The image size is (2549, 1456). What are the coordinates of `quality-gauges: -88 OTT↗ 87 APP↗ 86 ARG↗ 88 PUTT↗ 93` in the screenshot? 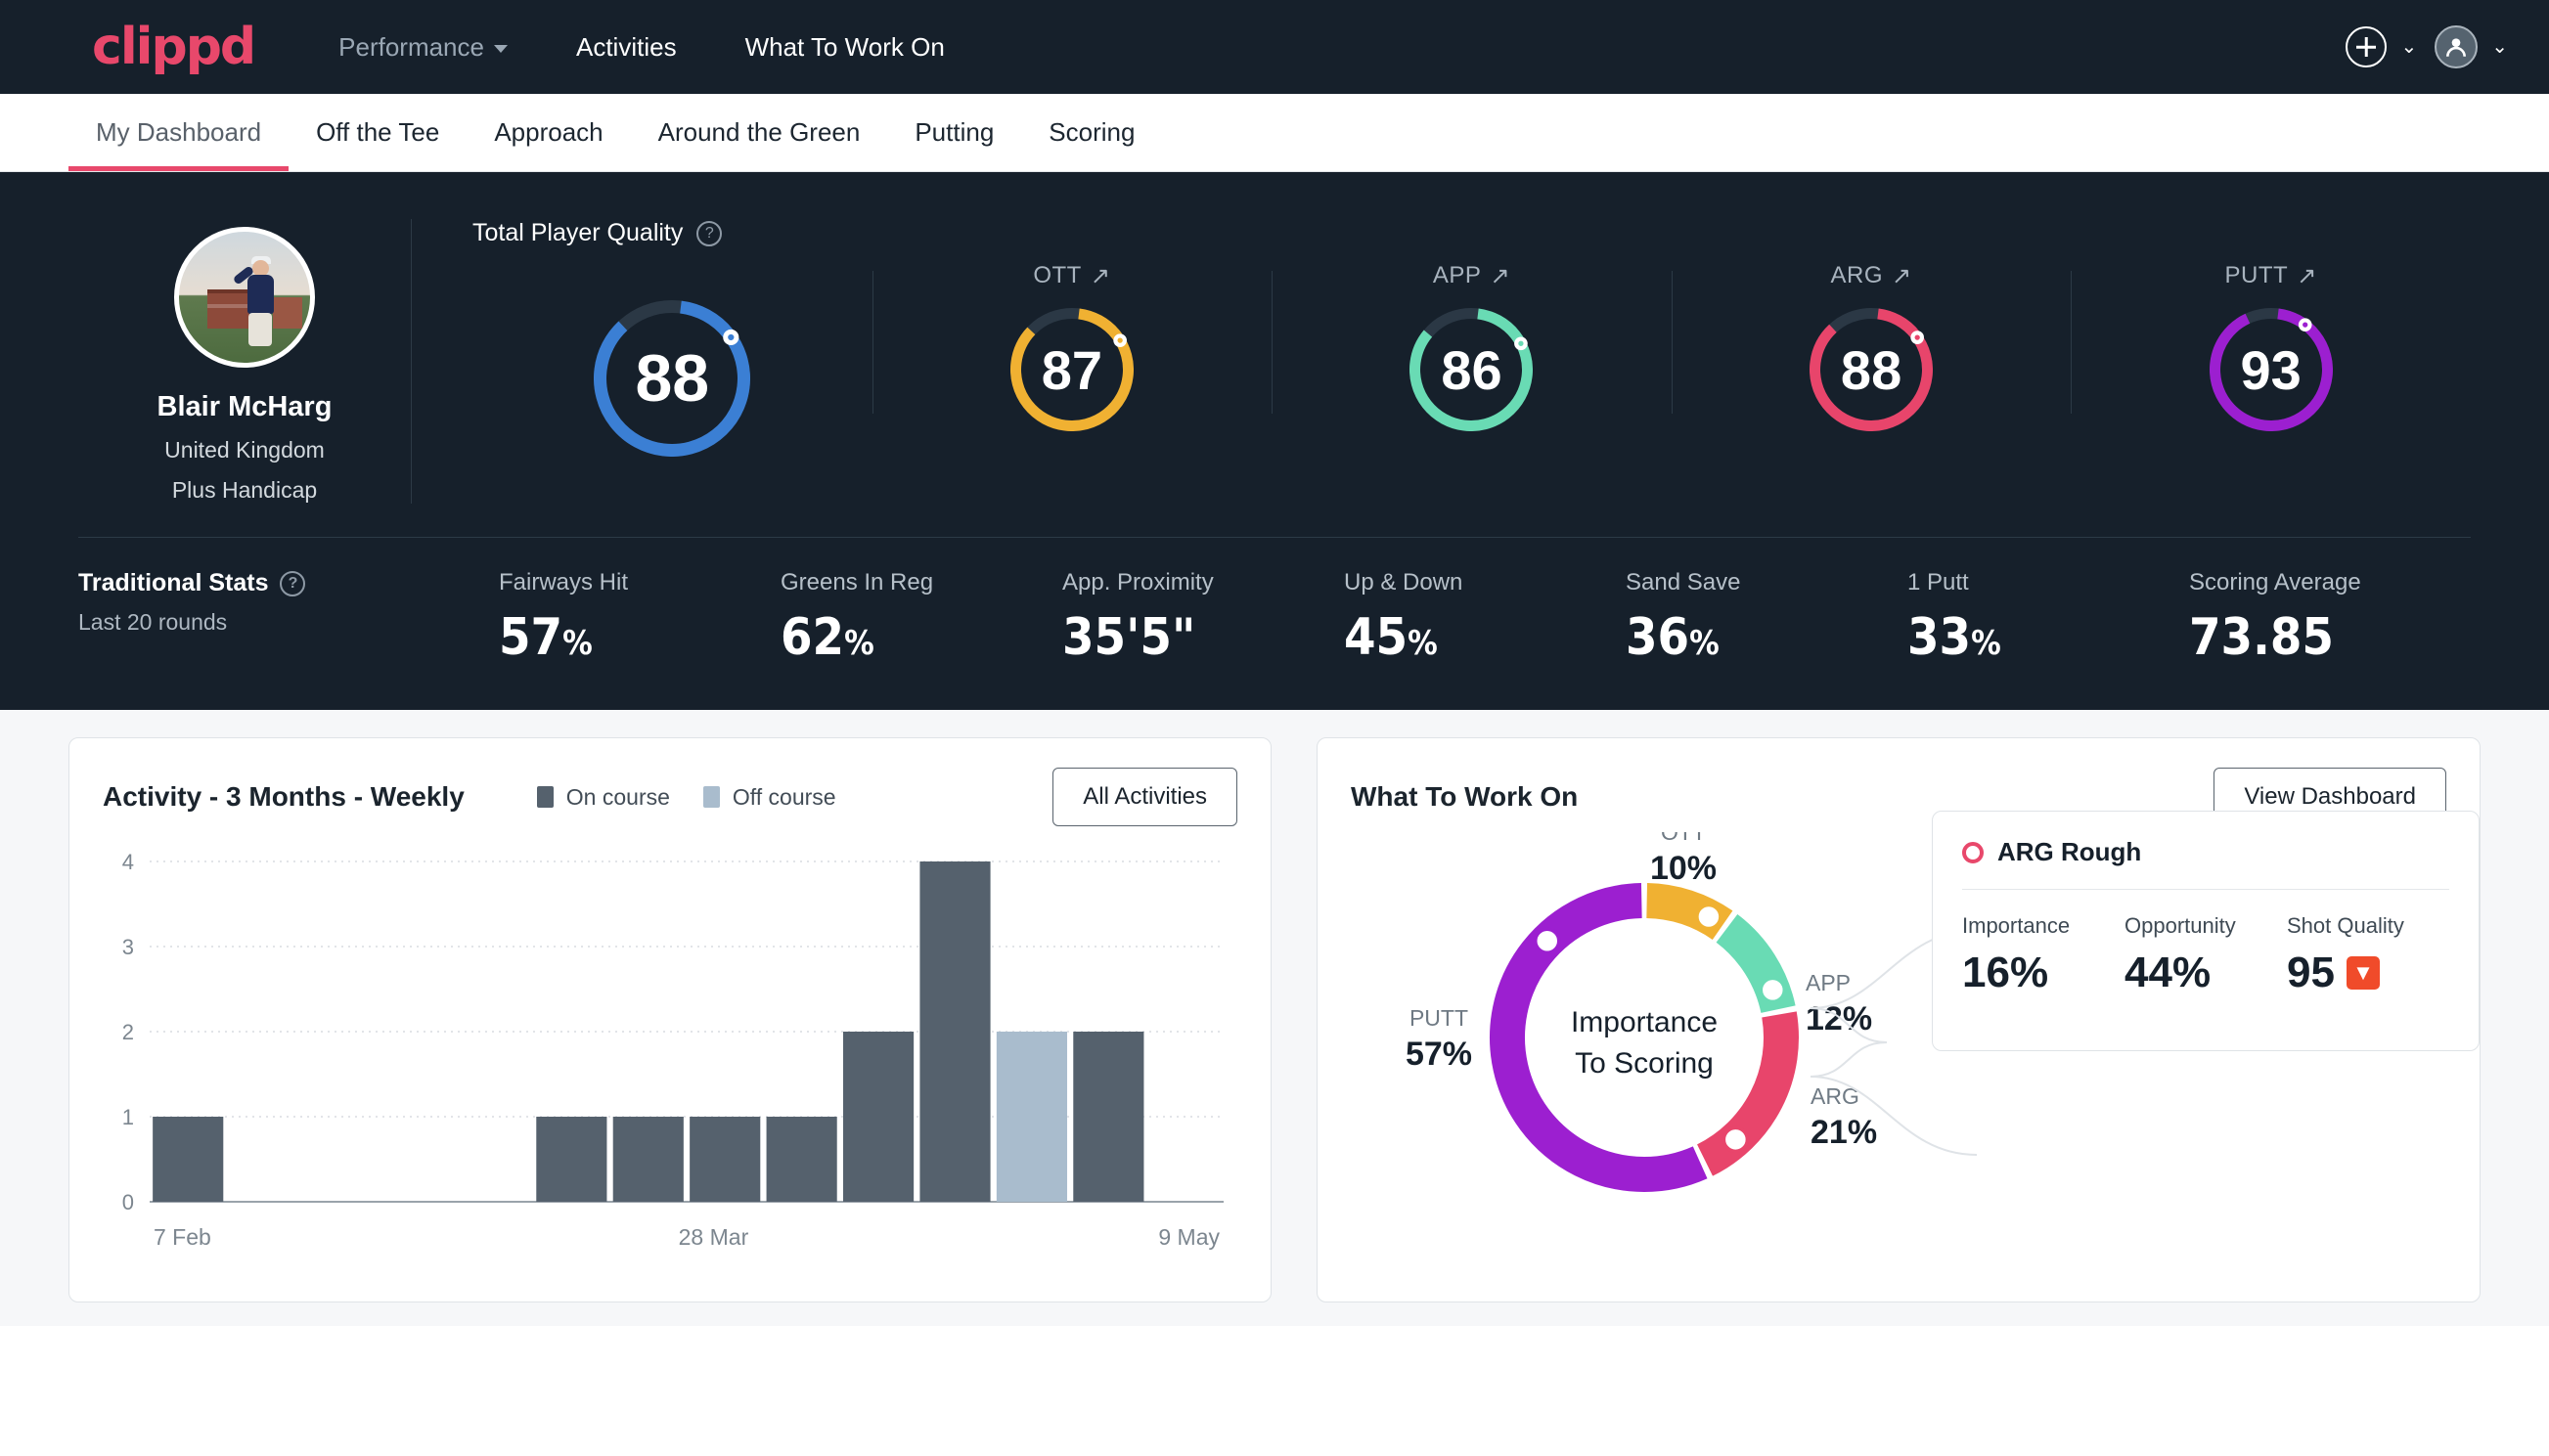 It's located at (1472, 359).